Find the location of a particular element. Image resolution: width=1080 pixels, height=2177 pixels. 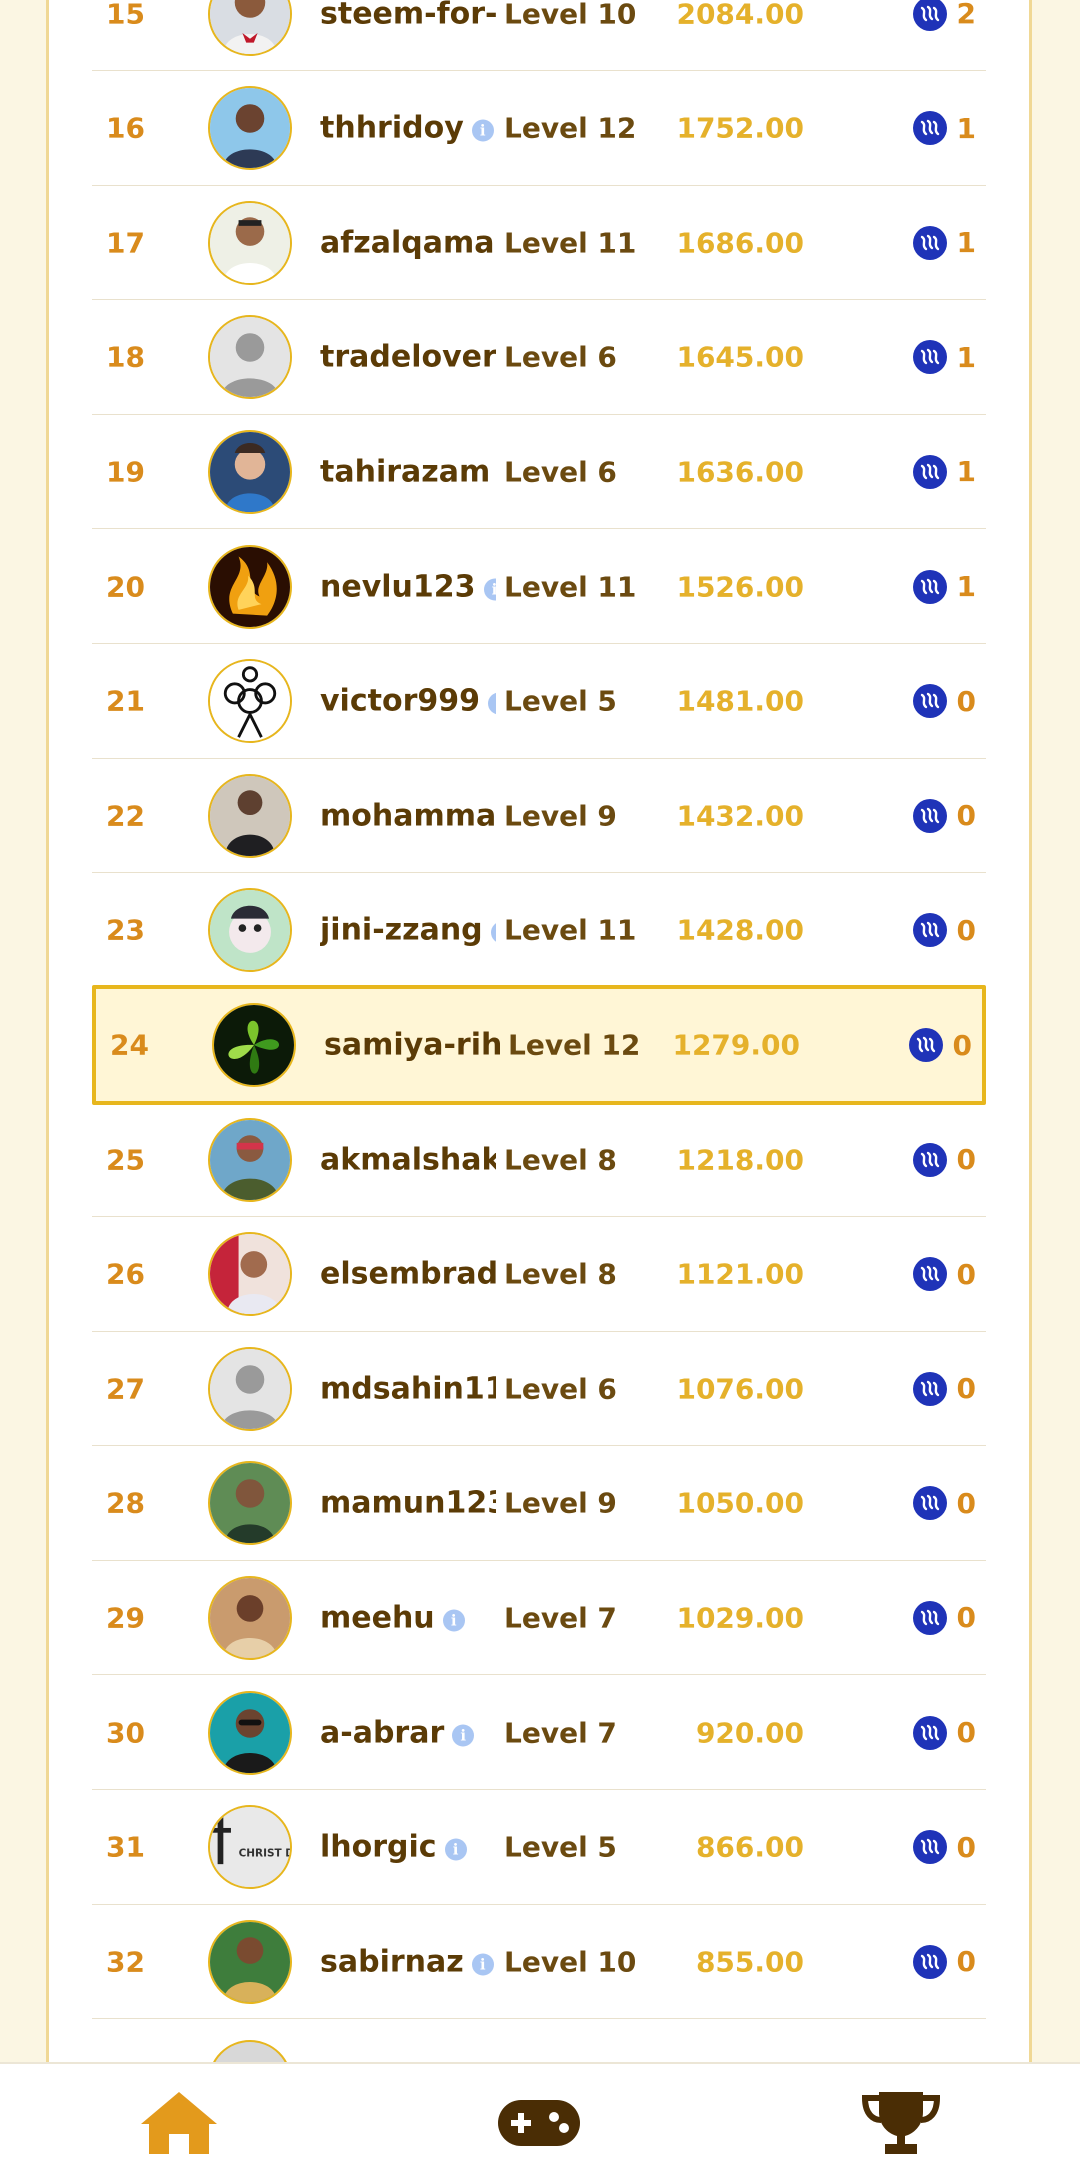

user-score: 1218.00 is located at coordinates (740, 1159).